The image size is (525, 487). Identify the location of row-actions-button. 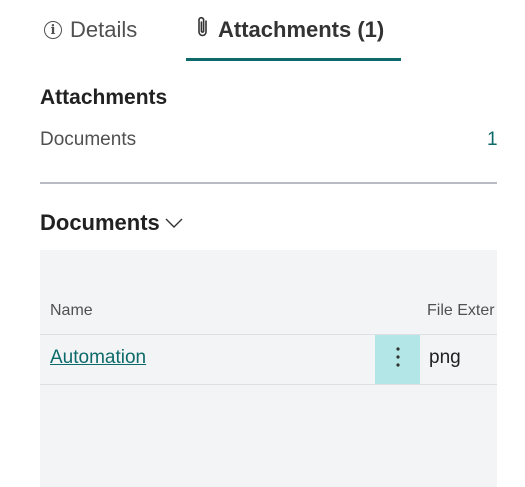
(397, 359).